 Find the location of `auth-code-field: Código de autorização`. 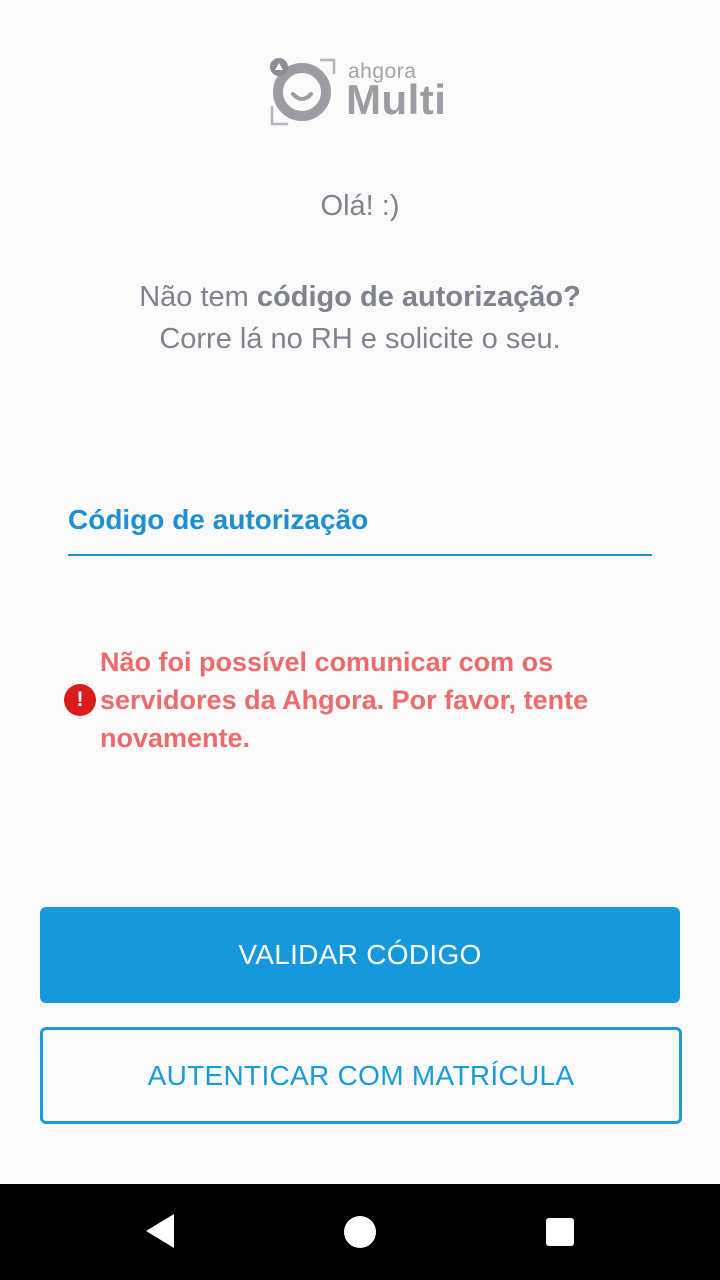

auth-code-field: Código de autorização is located at coordinates (362, 530).